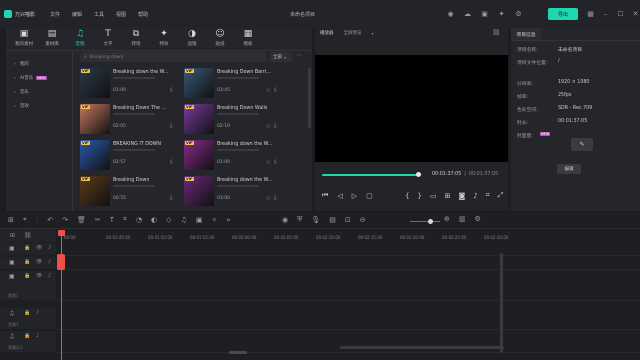  Describe the element at coordinates (447, 219) in the screenshot. I see `zoom-in-icon: ⊕` at that location.